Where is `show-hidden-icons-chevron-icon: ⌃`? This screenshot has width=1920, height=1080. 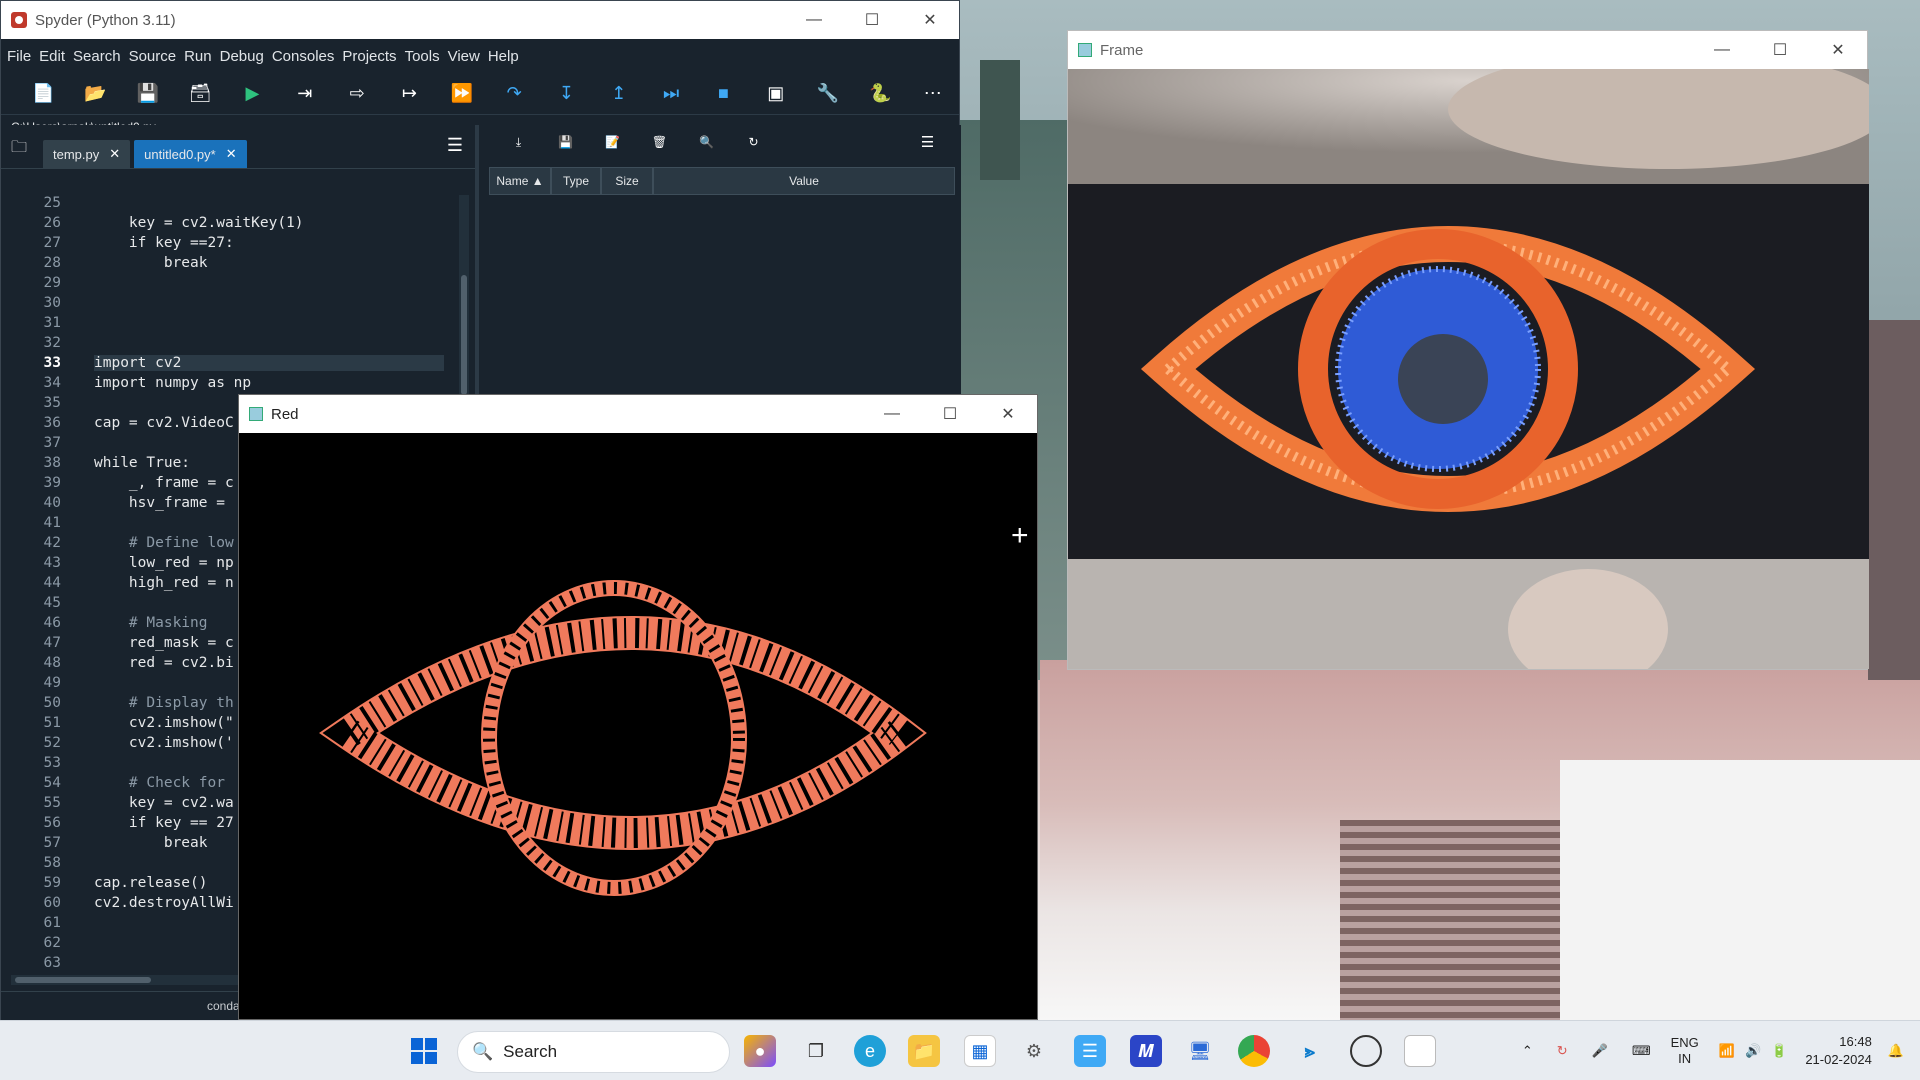 show-hidden-icons-chevron-icon: ⌃ is located at coordinates (1527, 1051).